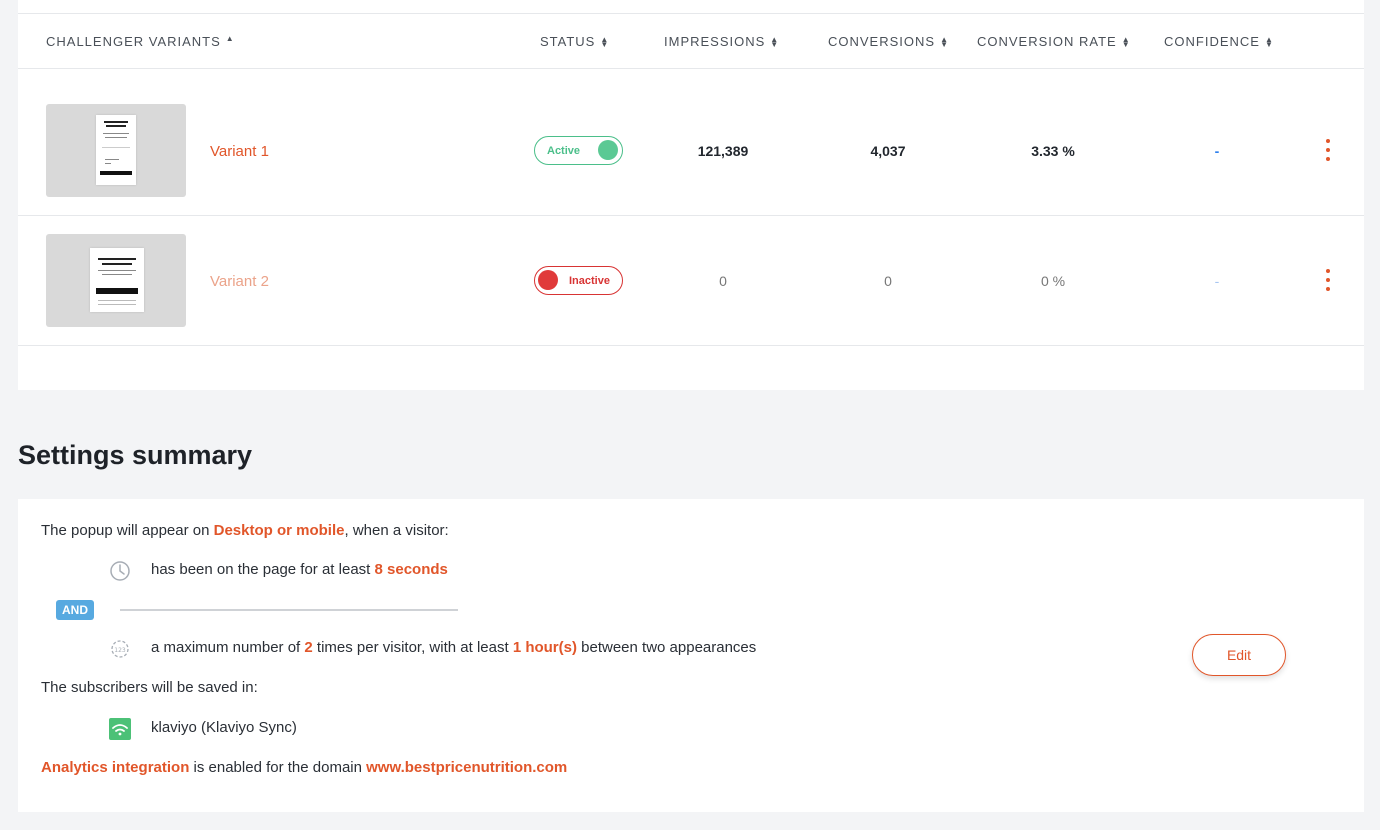 The image size is (1380, 830). Describe the element at coordinates (1239, 655) in the screenshot. I see `edit-button: Edit` at that location.